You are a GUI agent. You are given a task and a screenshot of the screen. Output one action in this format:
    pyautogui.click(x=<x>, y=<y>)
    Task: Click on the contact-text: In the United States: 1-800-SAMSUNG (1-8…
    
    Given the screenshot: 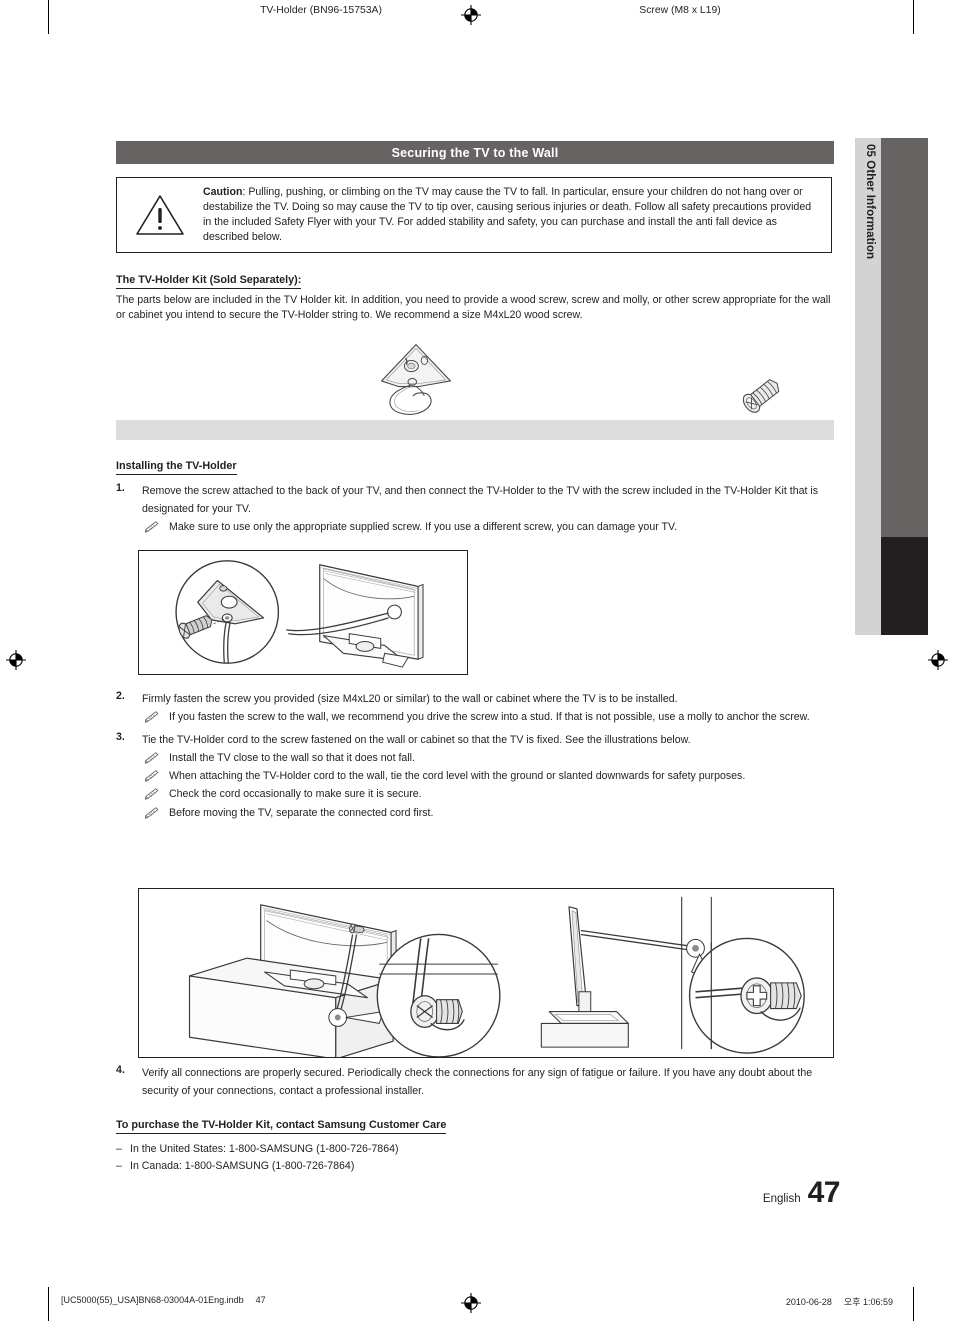 What is the action you would take?
    pyautogui.click(x=264, y=1149)
    